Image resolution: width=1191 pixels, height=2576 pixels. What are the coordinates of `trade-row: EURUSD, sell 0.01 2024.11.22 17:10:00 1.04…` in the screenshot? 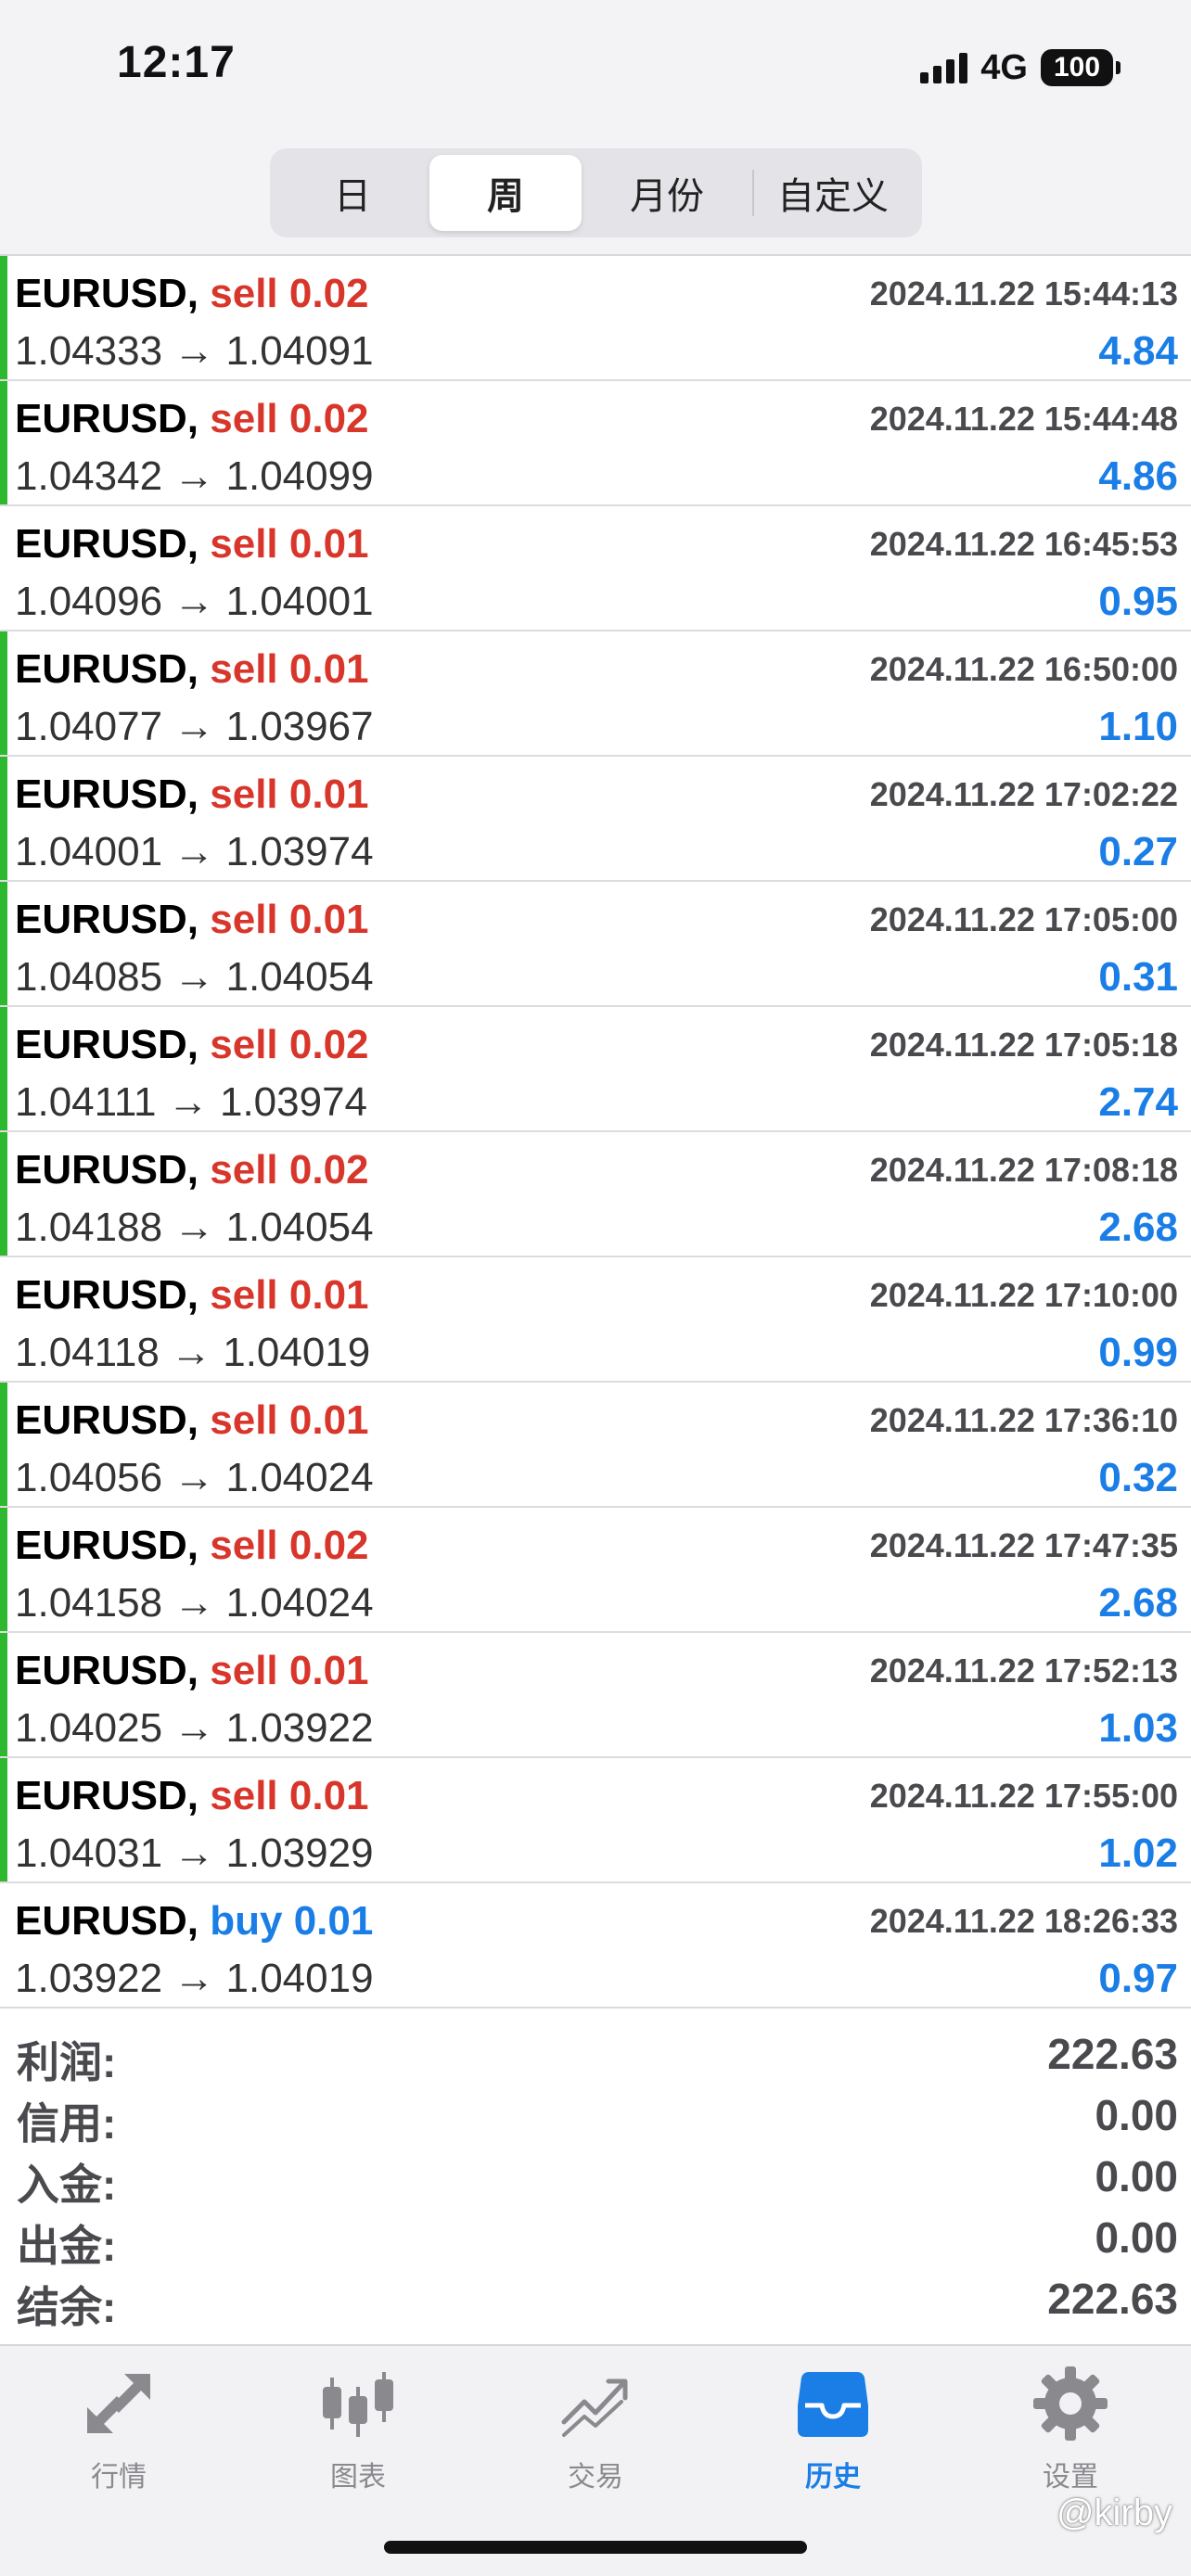 It's located at (595, 1320).